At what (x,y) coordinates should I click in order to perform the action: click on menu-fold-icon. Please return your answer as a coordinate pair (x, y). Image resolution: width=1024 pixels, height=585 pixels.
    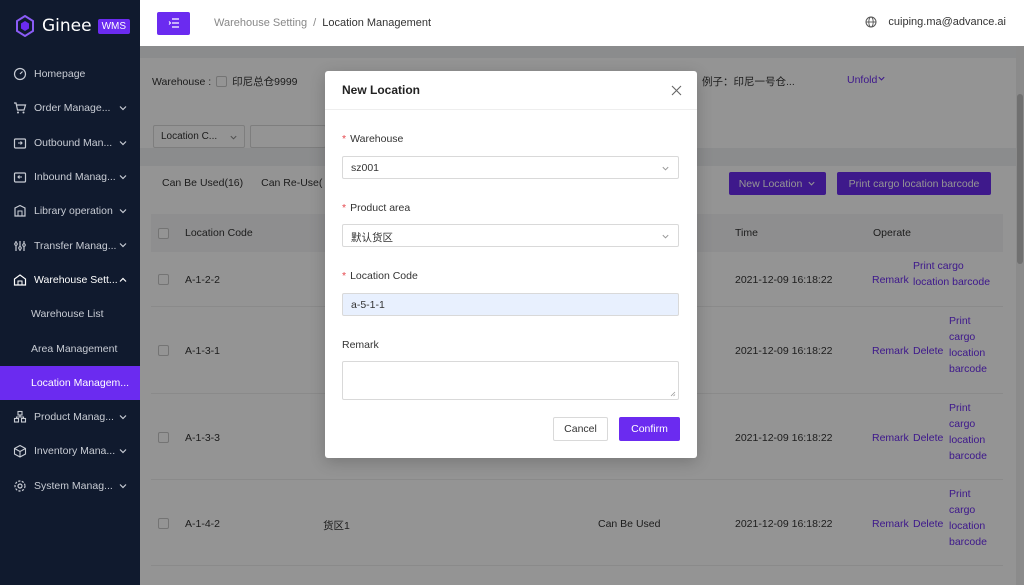
    Looking at the image, I should click on (173, 23).